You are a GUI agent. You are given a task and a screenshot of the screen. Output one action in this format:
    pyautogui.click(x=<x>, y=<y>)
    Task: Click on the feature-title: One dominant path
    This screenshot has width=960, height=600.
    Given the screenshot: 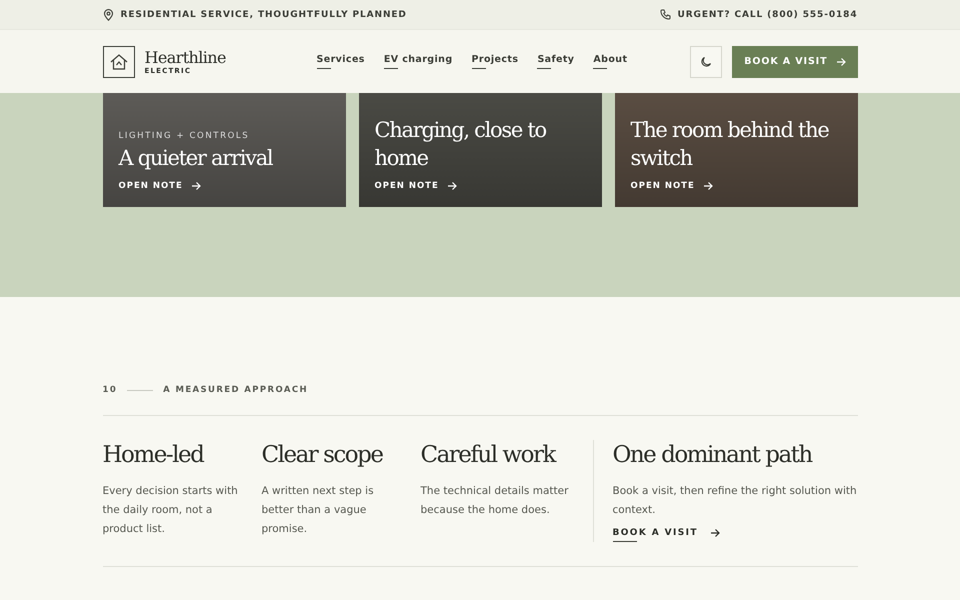 What is the action you would take?
    pyautogui.click(x=713, y=455)
    